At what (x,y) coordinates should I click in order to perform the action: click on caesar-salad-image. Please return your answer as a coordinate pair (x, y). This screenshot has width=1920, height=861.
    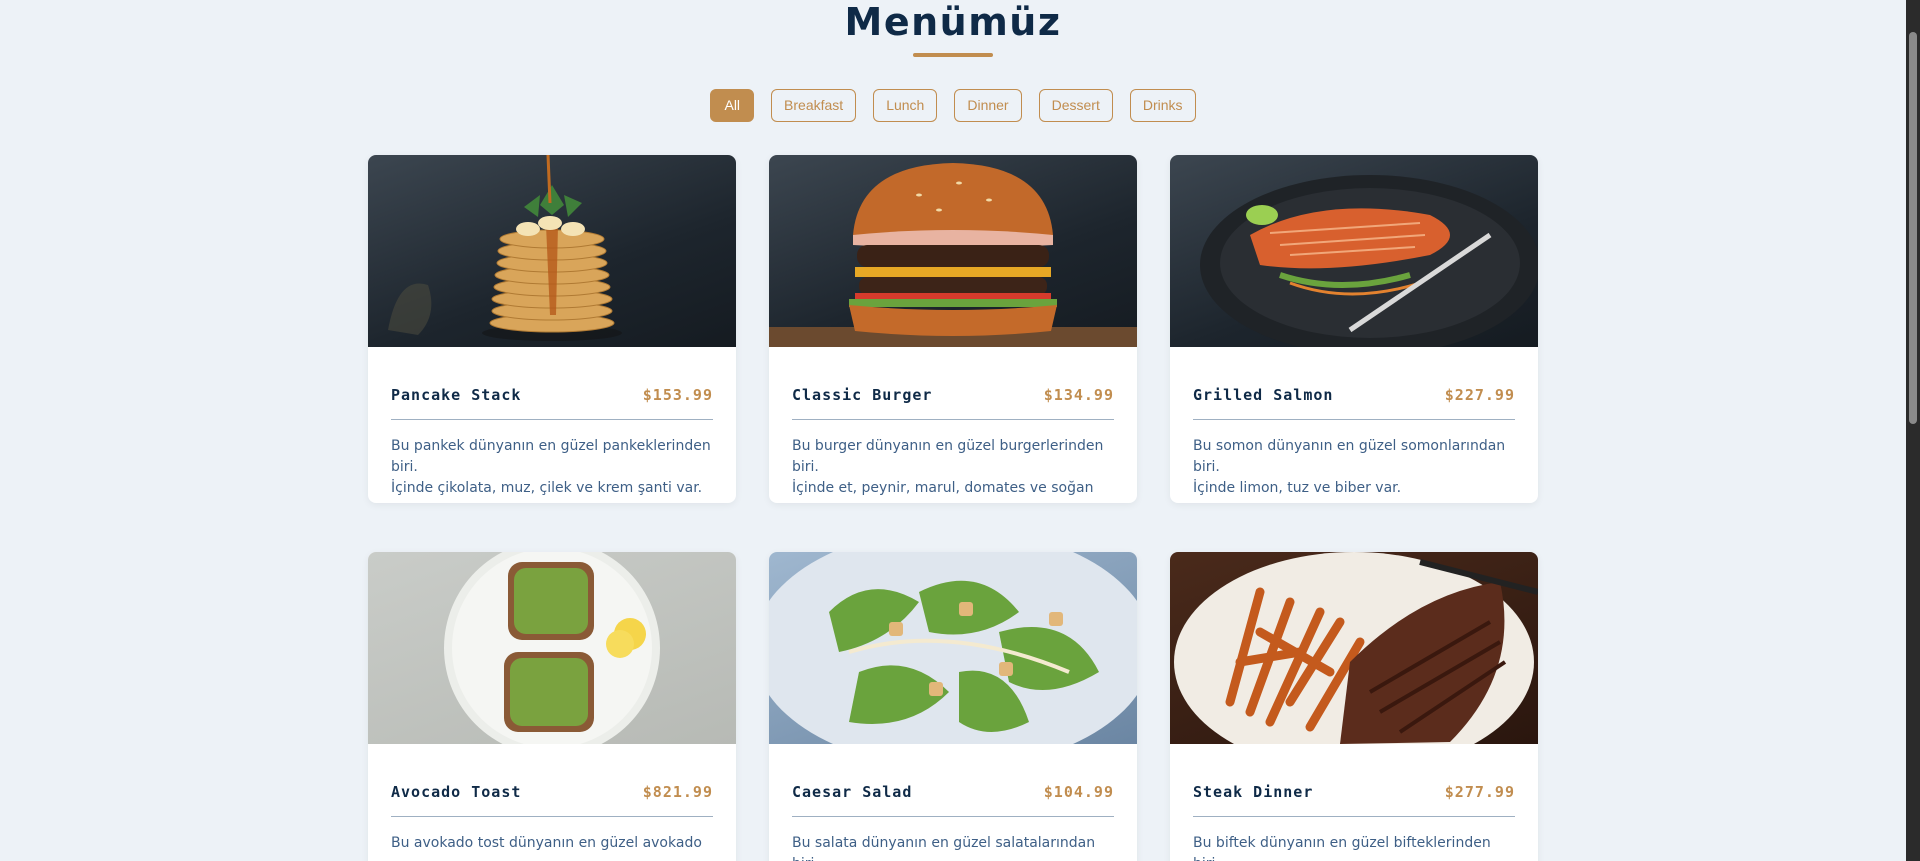
    Looking at the image, I should click on (953, 648).